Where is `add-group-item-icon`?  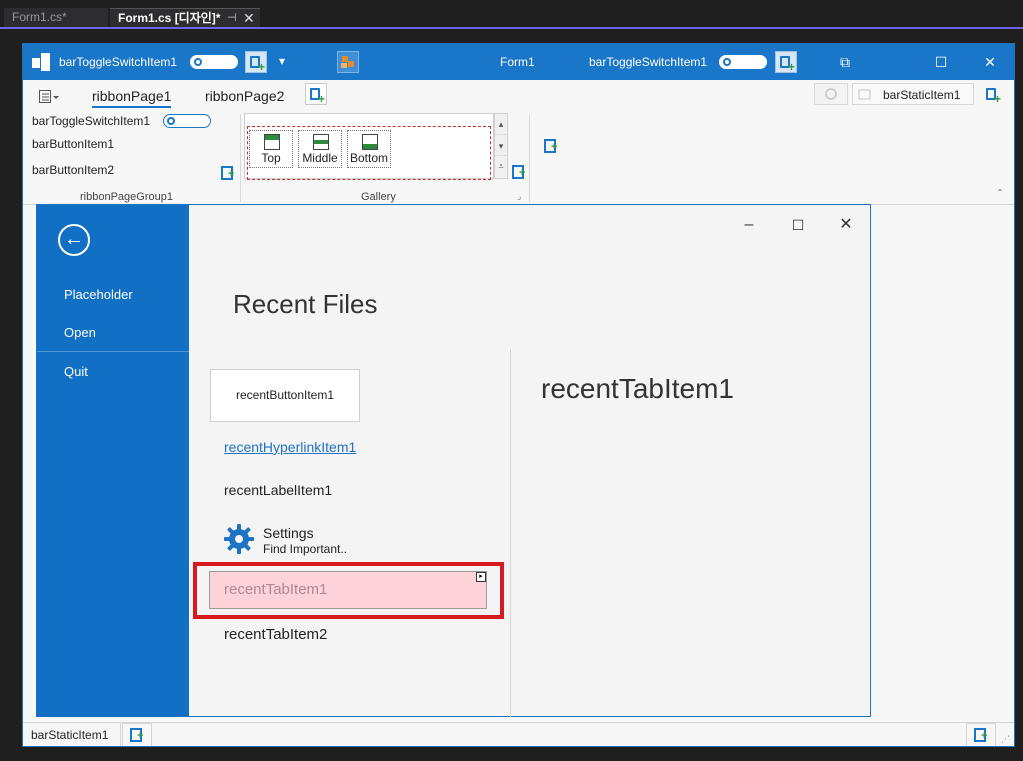
add-group-item-icon is located at coordinates (227, 173).